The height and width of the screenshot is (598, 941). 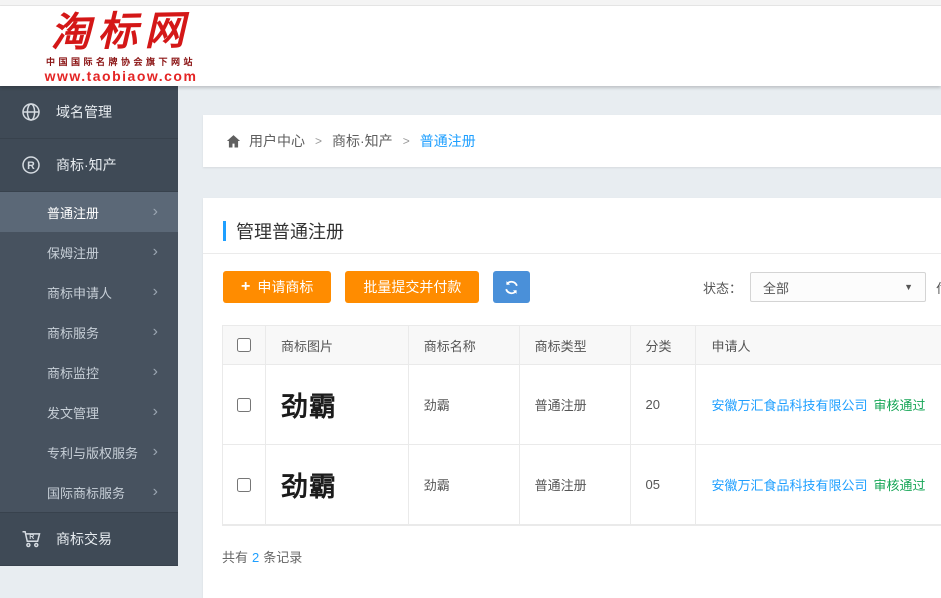 I want to click on status-label: 状态：, so click(x=723, y=288).